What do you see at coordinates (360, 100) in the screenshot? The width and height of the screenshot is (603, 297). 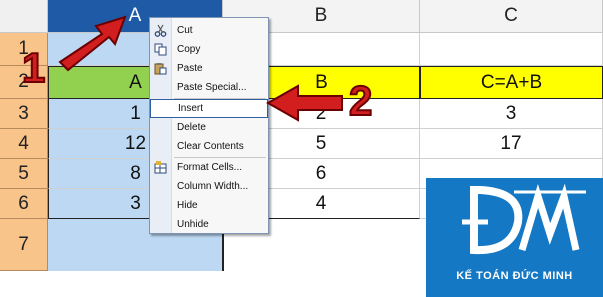 I see `annotation-step-2: 2` at bounding box center [360, 100].